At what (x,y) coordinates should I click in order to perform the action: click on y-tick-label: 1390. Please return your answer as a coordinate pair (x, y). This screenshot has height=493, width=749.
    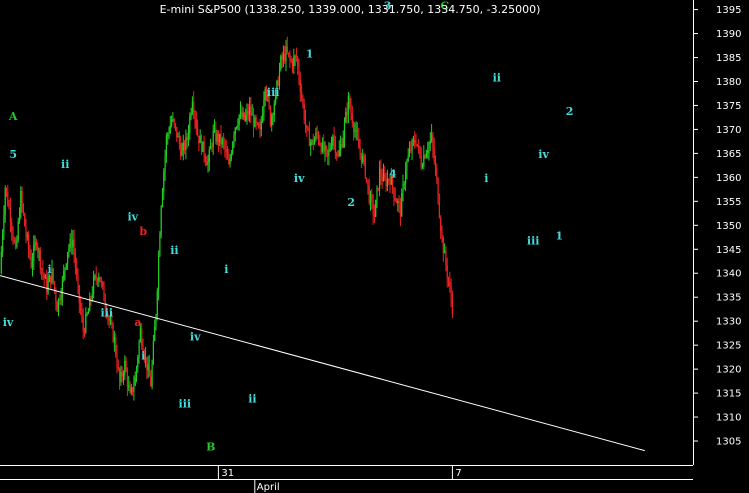
    Looking at the image, I should click on (728, 34).